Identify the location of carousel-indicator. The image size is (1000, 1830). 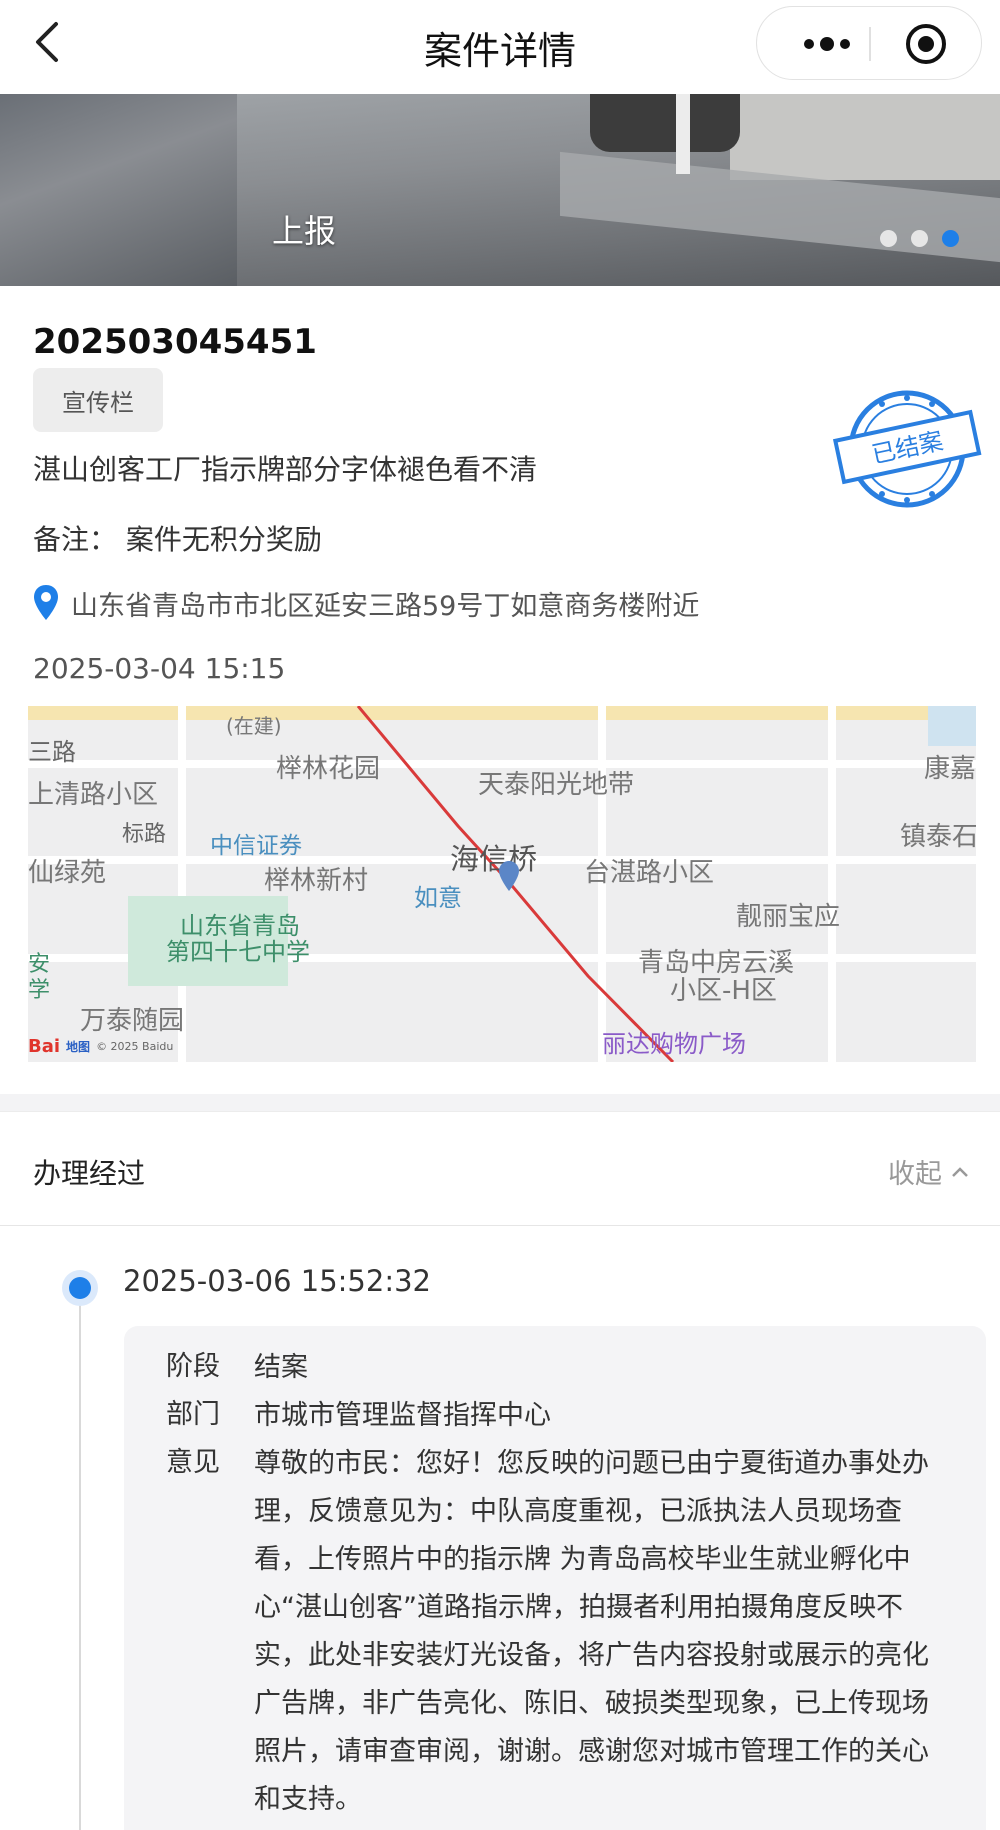
(919, 238).